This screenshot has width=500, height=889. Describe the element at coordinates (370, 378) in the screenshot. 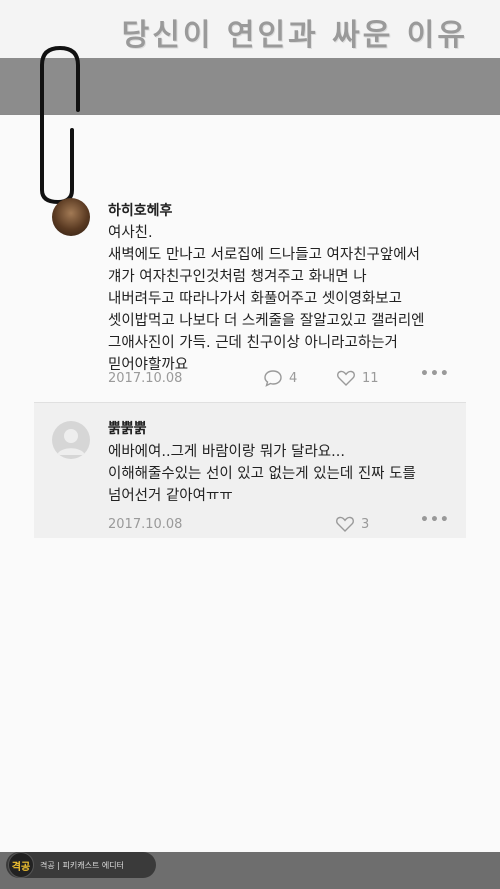

I see `like-count: 11` at that location.